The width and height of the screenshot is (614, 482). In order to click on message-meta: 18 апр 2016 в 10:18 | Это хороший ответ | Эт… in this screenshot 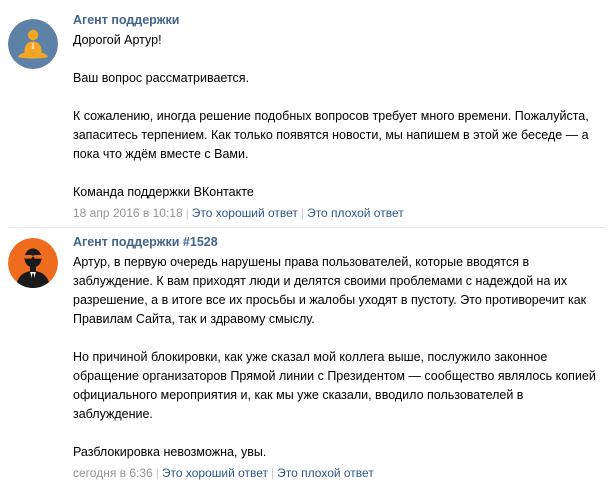, I will do `click(339, 213)`.